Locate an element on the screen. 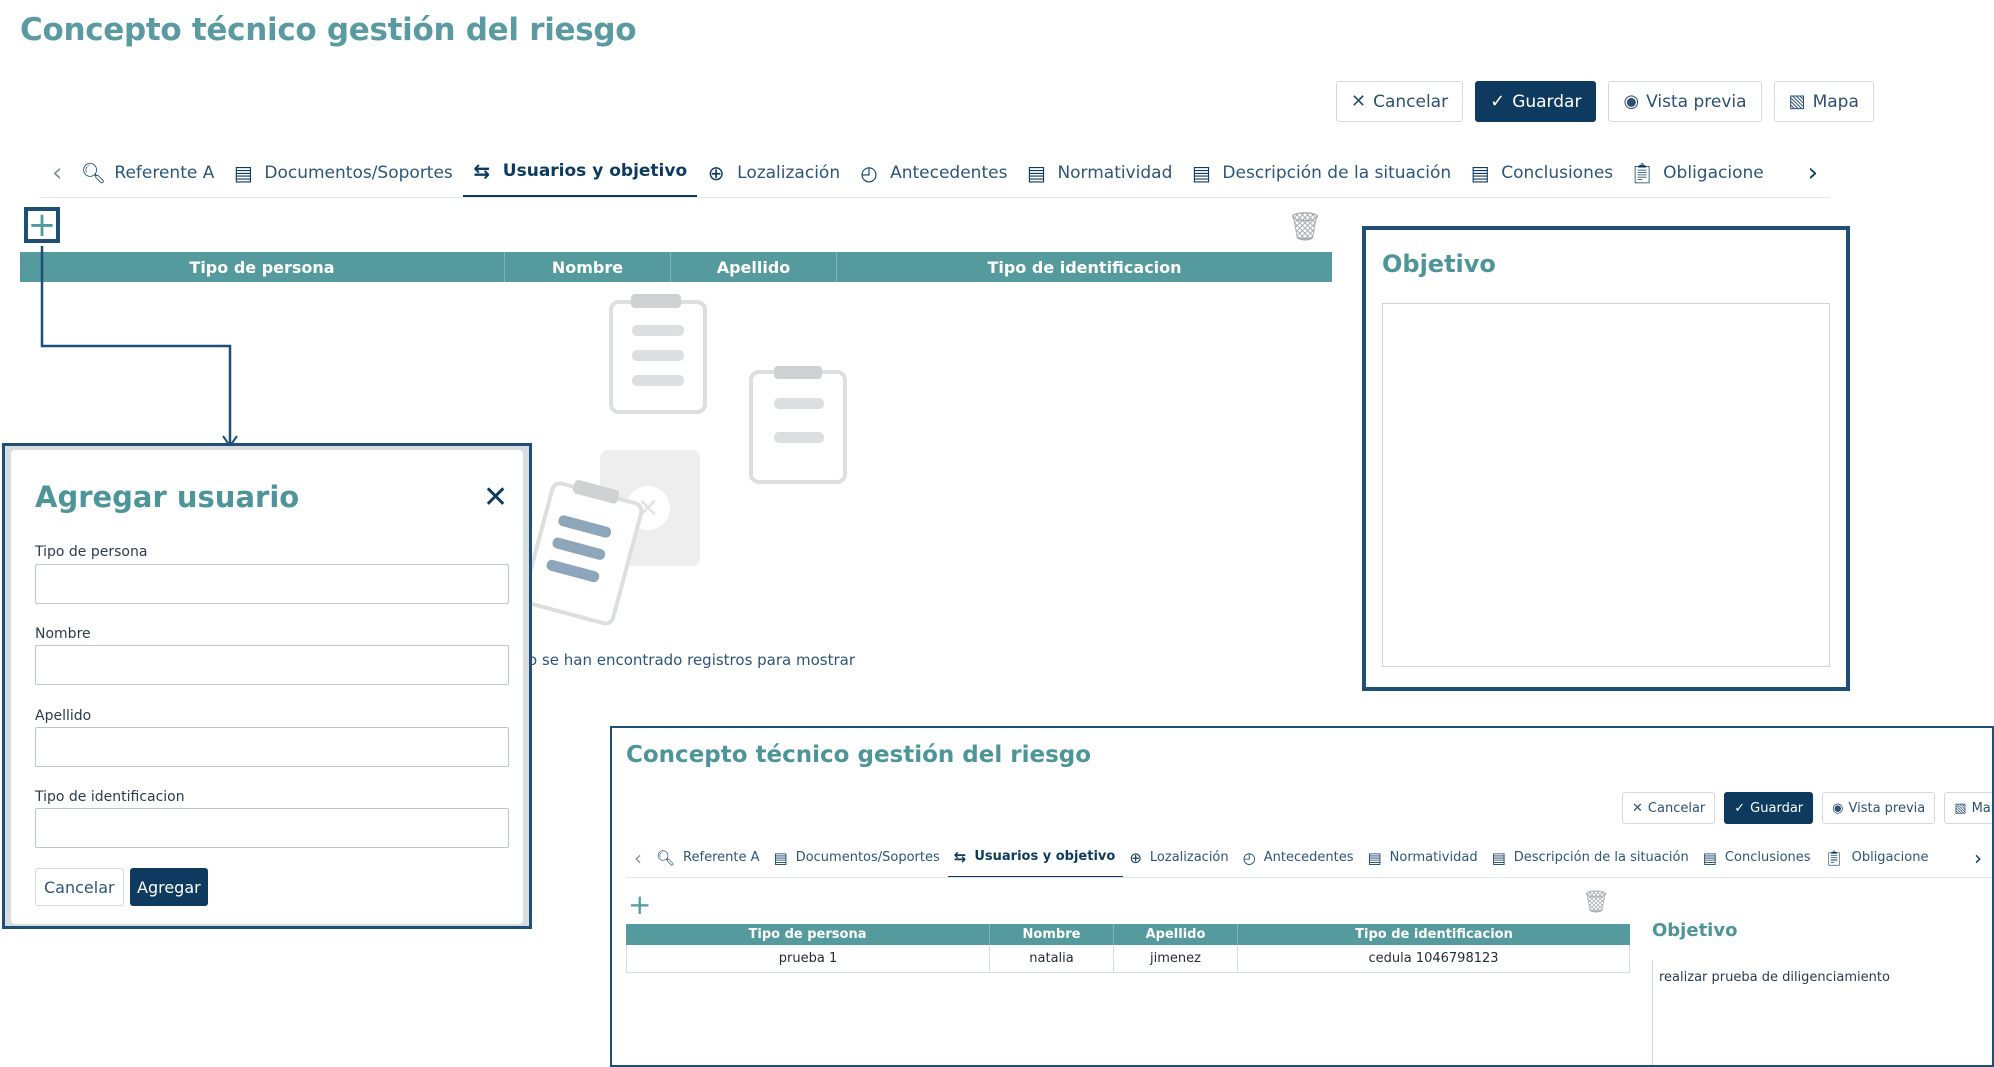 This screenshot has height=1067, width=1994. inset-tab-label: Referente A is located at coordinates (721, 857).